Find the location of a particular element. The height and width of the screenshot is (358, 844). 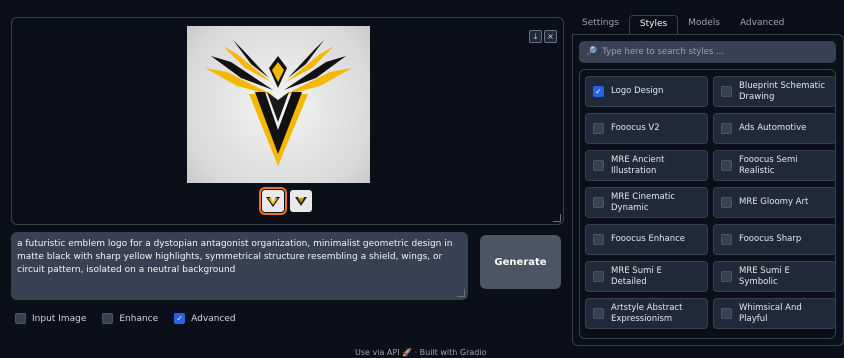

close-icon: × is located at coordinates (550, 36).